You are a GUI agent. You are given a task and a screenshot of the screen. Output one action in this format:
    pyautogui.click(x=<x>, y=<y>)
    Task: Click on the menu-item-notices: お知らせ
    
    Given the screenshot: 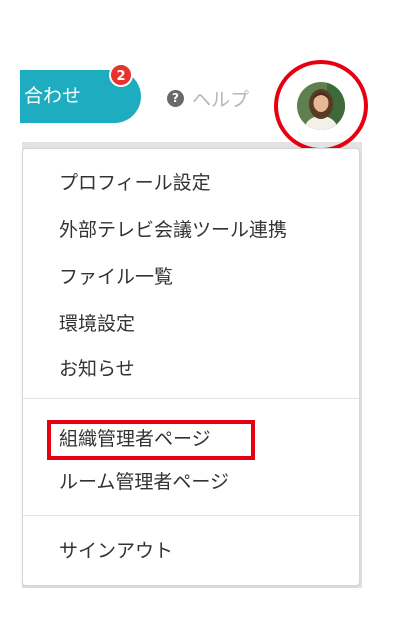 What is the action you would take?
    pyautogui.click(x=97, y=369)
    